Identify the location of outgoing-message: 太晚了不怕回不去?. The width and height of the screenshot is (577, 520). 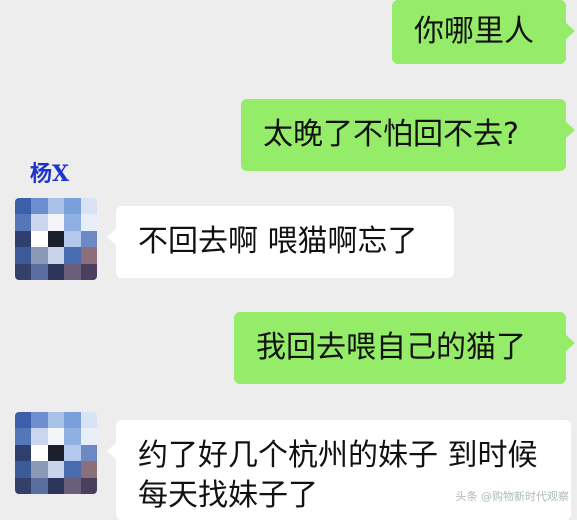
(408, 135).